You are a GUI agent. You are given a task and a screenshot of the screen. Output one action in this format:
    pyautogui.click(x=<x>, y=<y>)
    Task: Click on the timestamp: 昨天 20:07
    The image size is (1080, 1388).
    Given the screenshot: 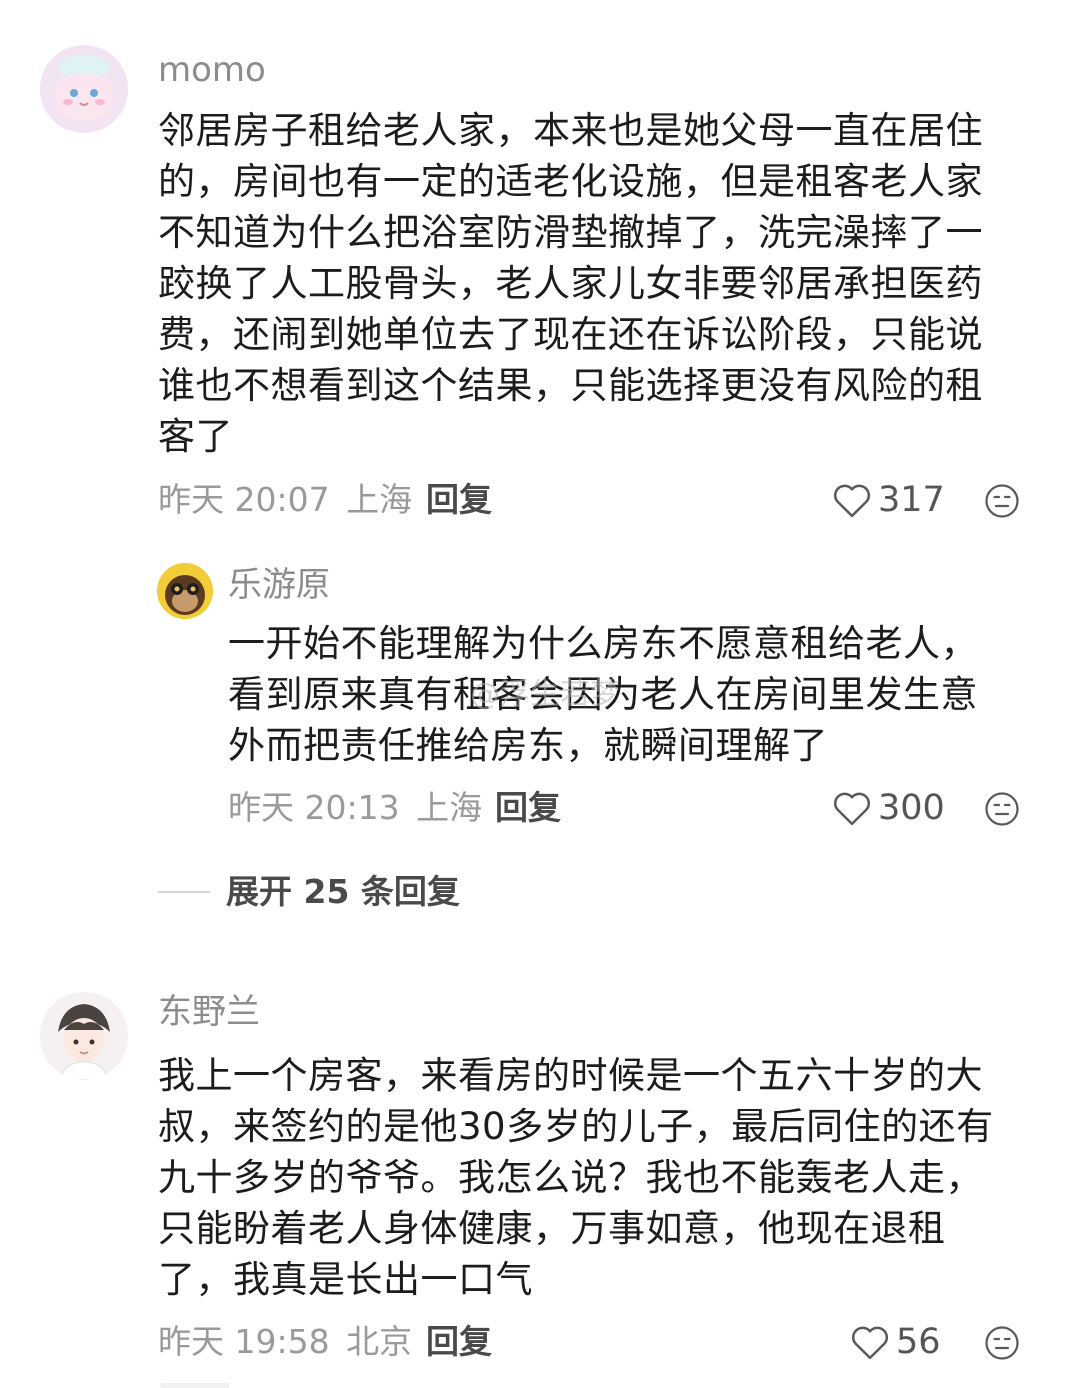 What is the action you would take?
    pyautogui.click(x=244, y=499)
    